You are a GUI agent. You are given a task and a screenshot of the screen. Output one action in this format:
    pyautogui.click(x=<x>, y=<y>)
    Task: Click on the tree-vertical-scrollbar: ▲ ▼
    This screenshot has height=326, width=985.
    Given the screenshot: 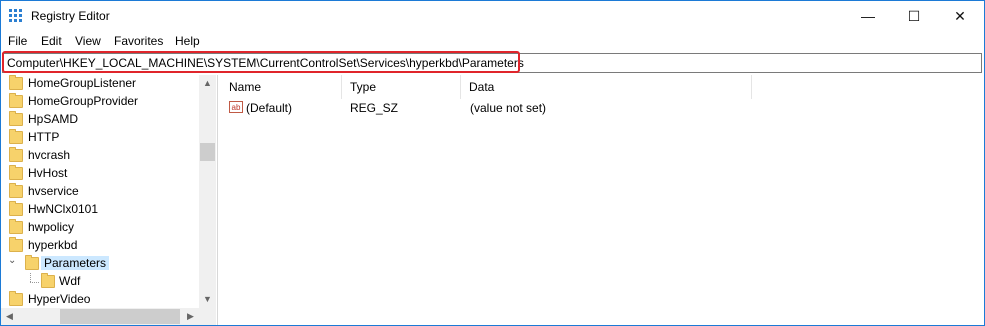 What is the action you would take?
    pyautogui.click(x=207, y=191)
    